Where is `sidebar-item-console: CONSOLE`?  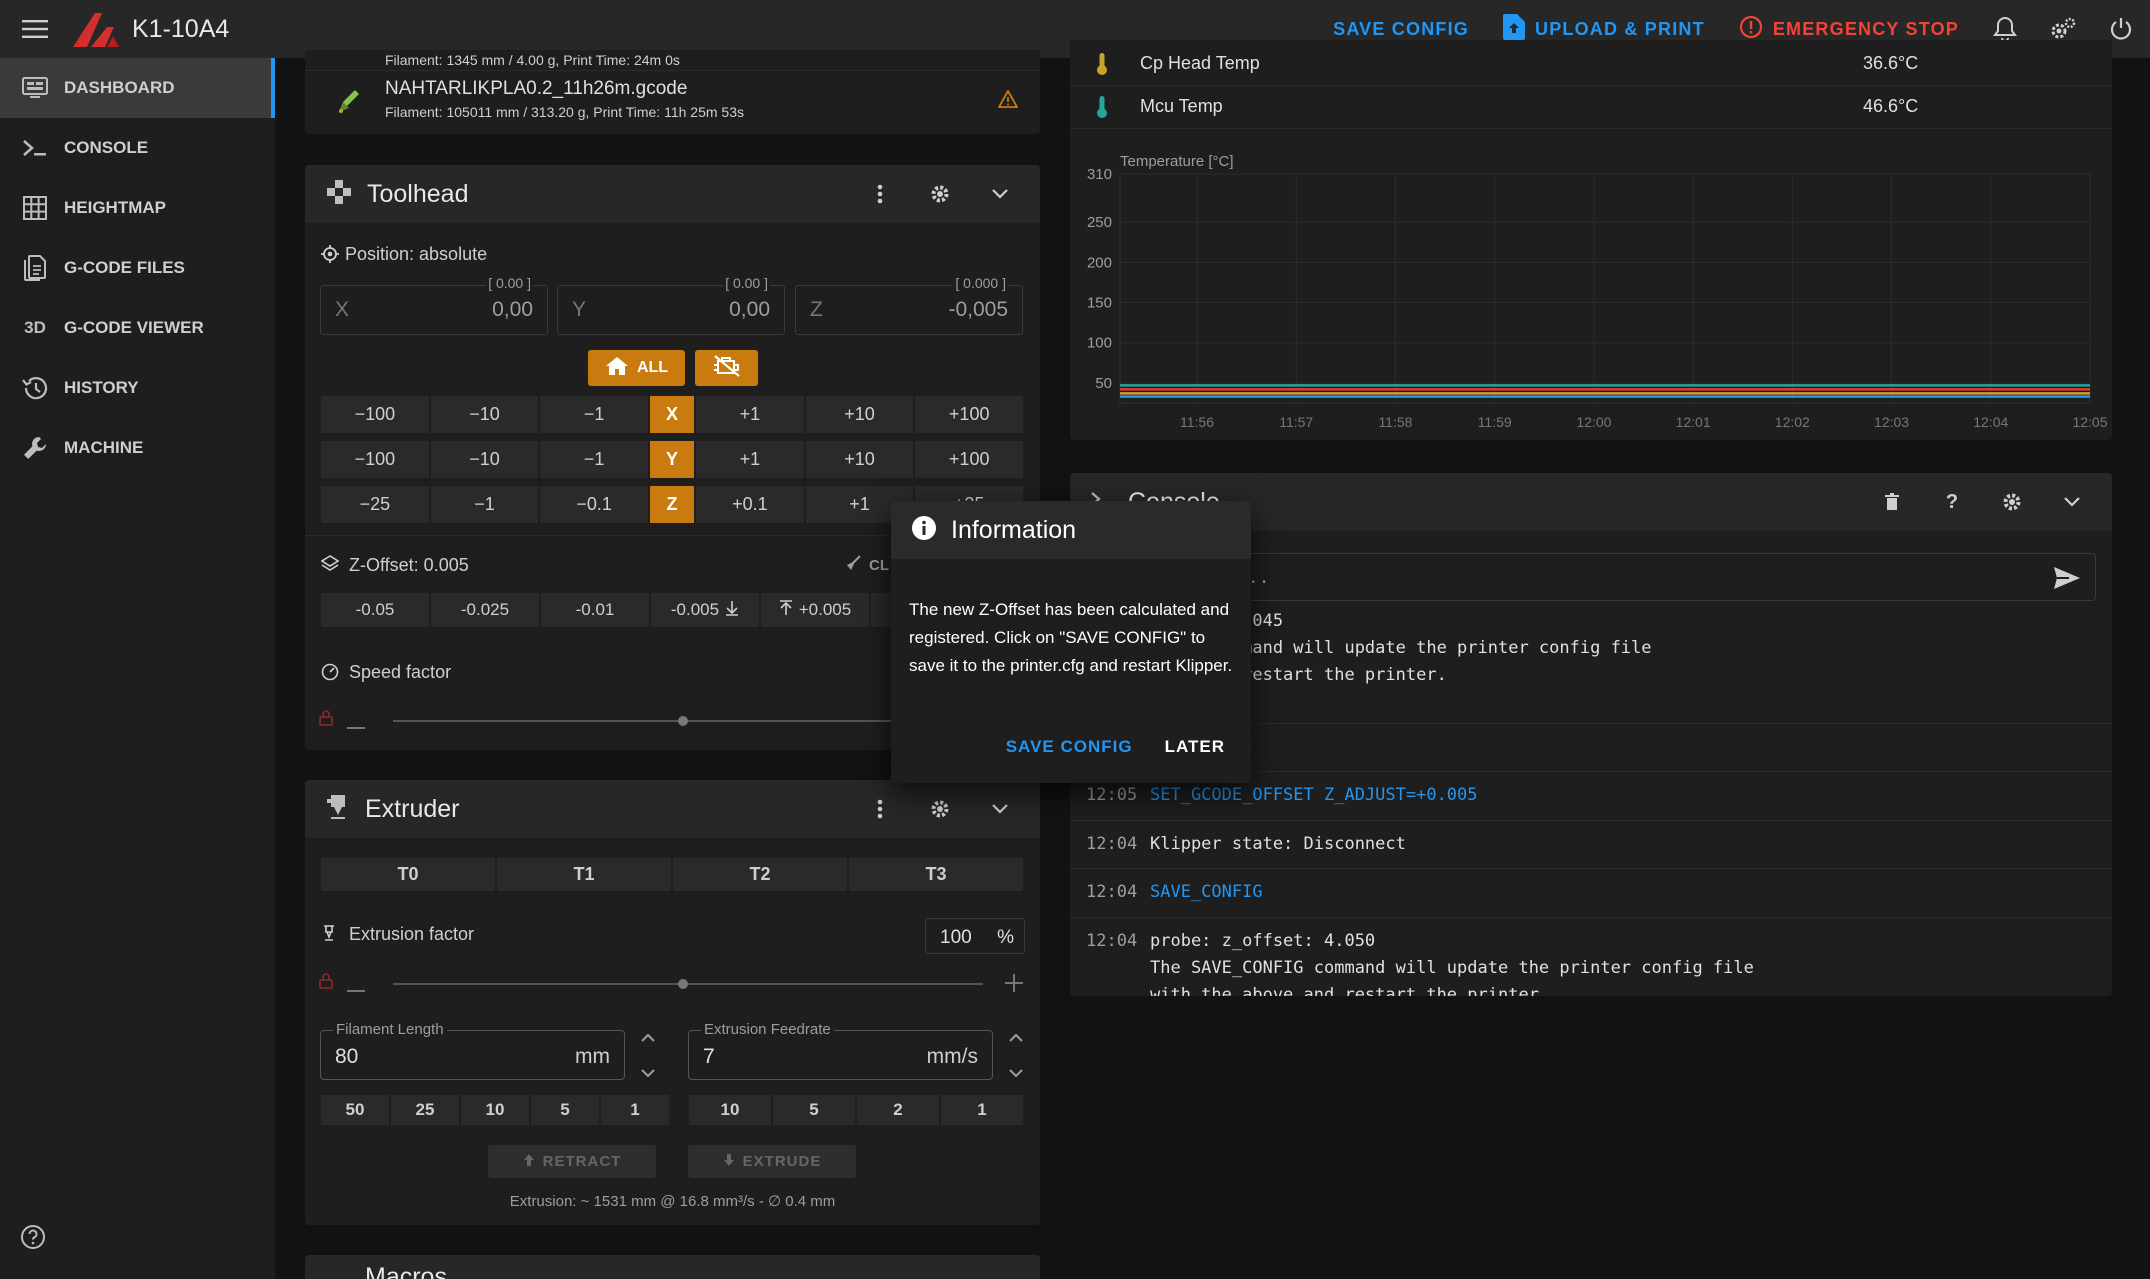 sidebar-item-console: CONSOLE is located at coordinates (137, 148).